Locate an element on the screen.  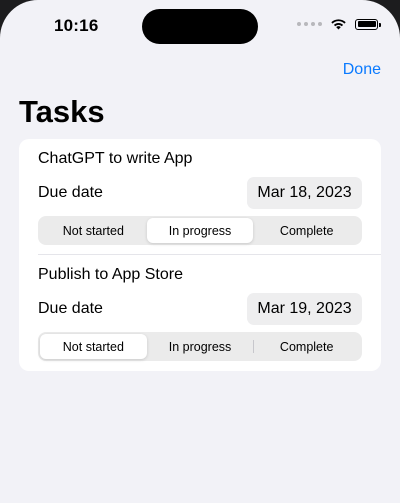
status-bar-icons is located at coordinates (339, 24).